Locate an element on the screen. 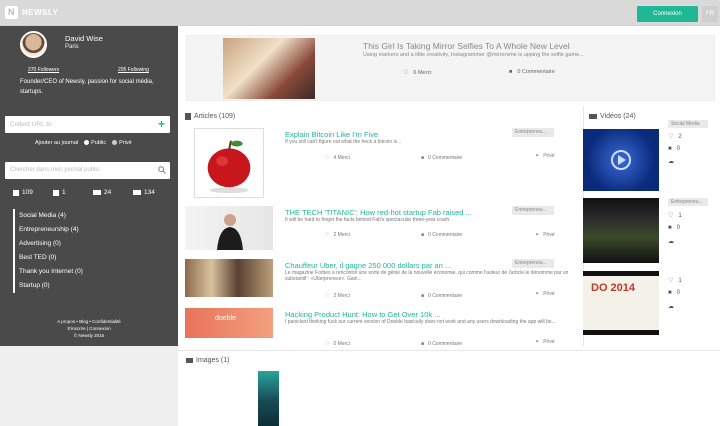 The width and height of the screenshot is (720, 426). category-badge: Social Media is located at coordinates (688, 124).